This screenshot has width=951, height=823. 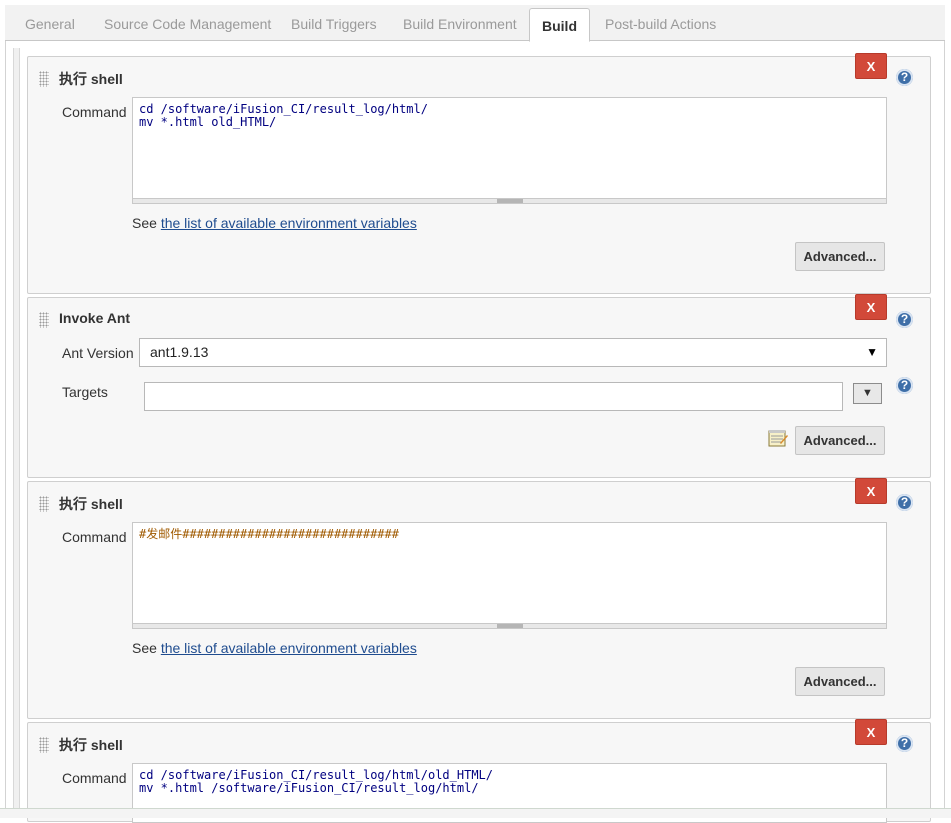 What do you see at coordinates (269, 534) in the screenshot?
I see `command-text: #发邮件##############################` at bounding box center [269, 534].